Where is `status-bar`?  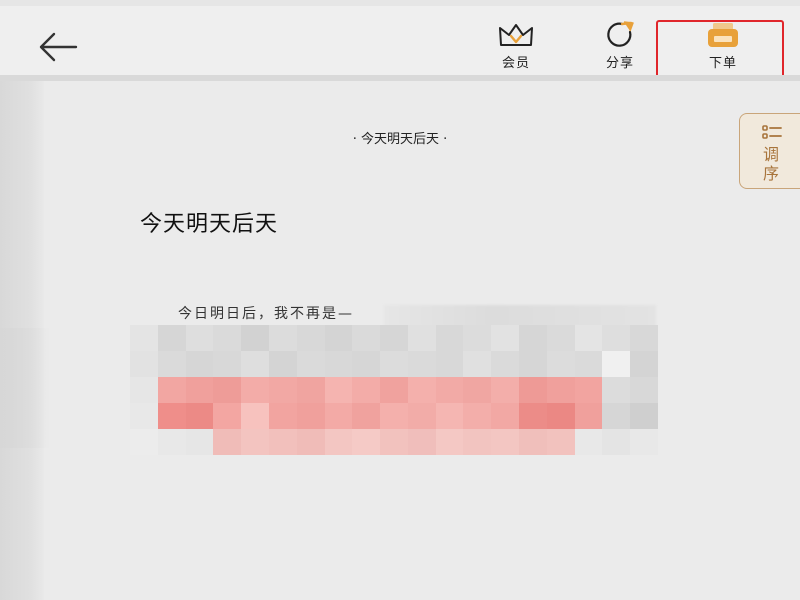 status-bar is located at coordinates (400, 3).